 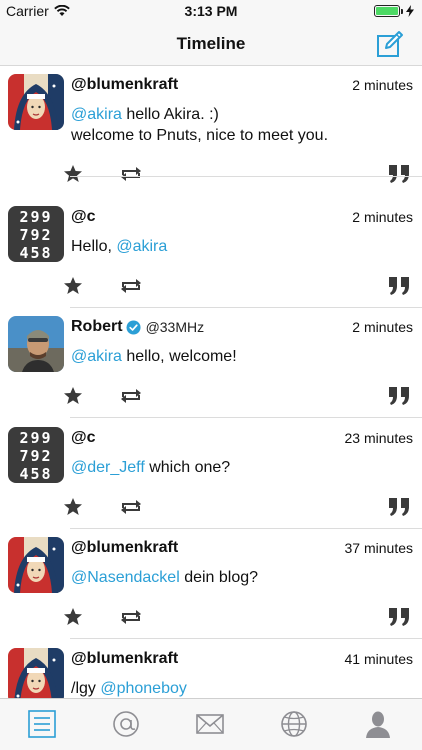 What do you see at coordinates (410, 11) in the screenshot?
I see `charging-bolt-icon` at bounding box center [410, 11].